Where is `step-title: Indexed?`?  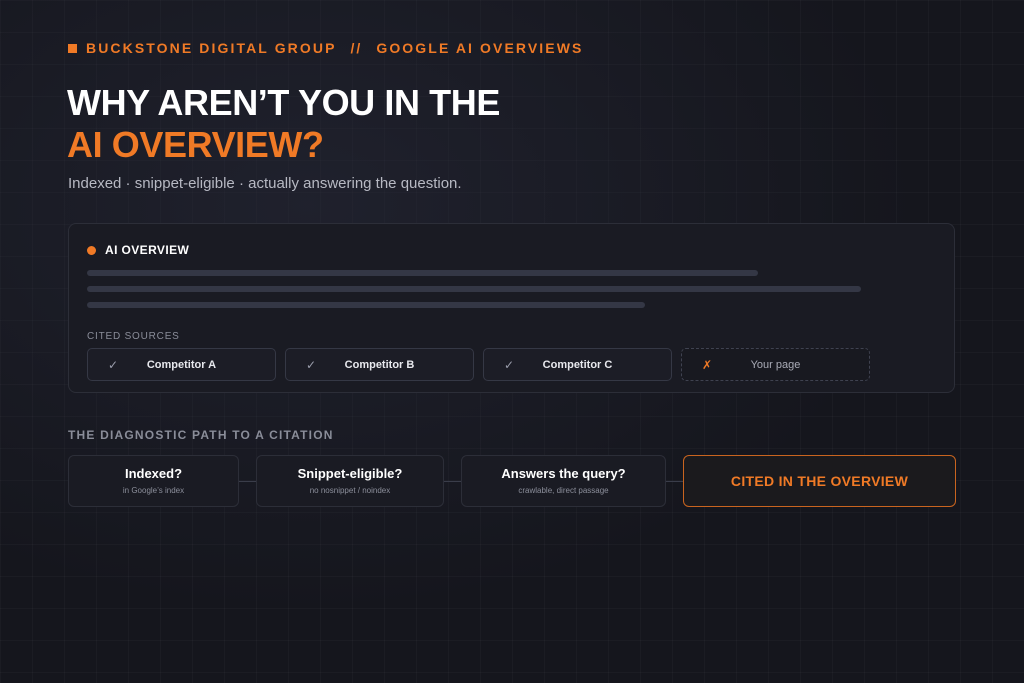
step-title: Indexed? is located at coordinates (153, 473).